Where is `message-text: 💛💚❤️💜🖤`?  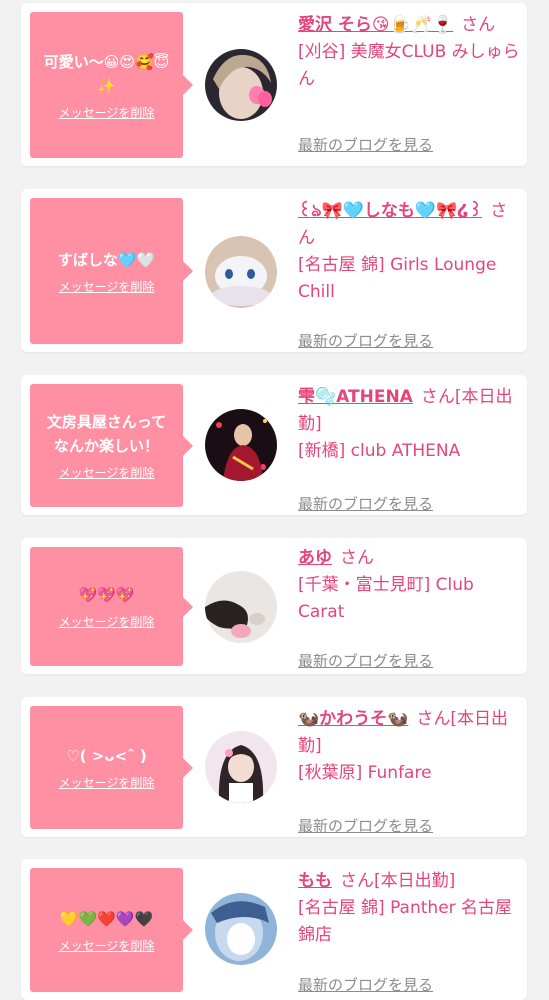
message-text: 💛💚❤️💜🖤 is located at coordinates (106, 918).